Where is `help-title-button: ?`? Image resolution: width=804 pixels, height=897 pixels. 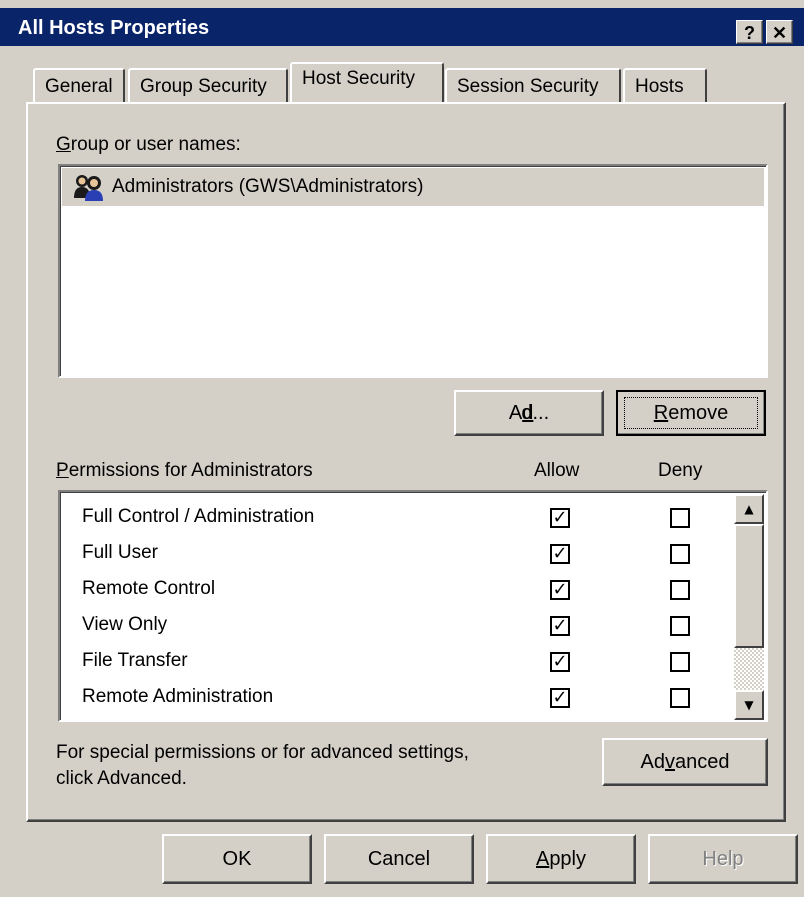
help-title-button: ? is located at coordinates (749, 32).